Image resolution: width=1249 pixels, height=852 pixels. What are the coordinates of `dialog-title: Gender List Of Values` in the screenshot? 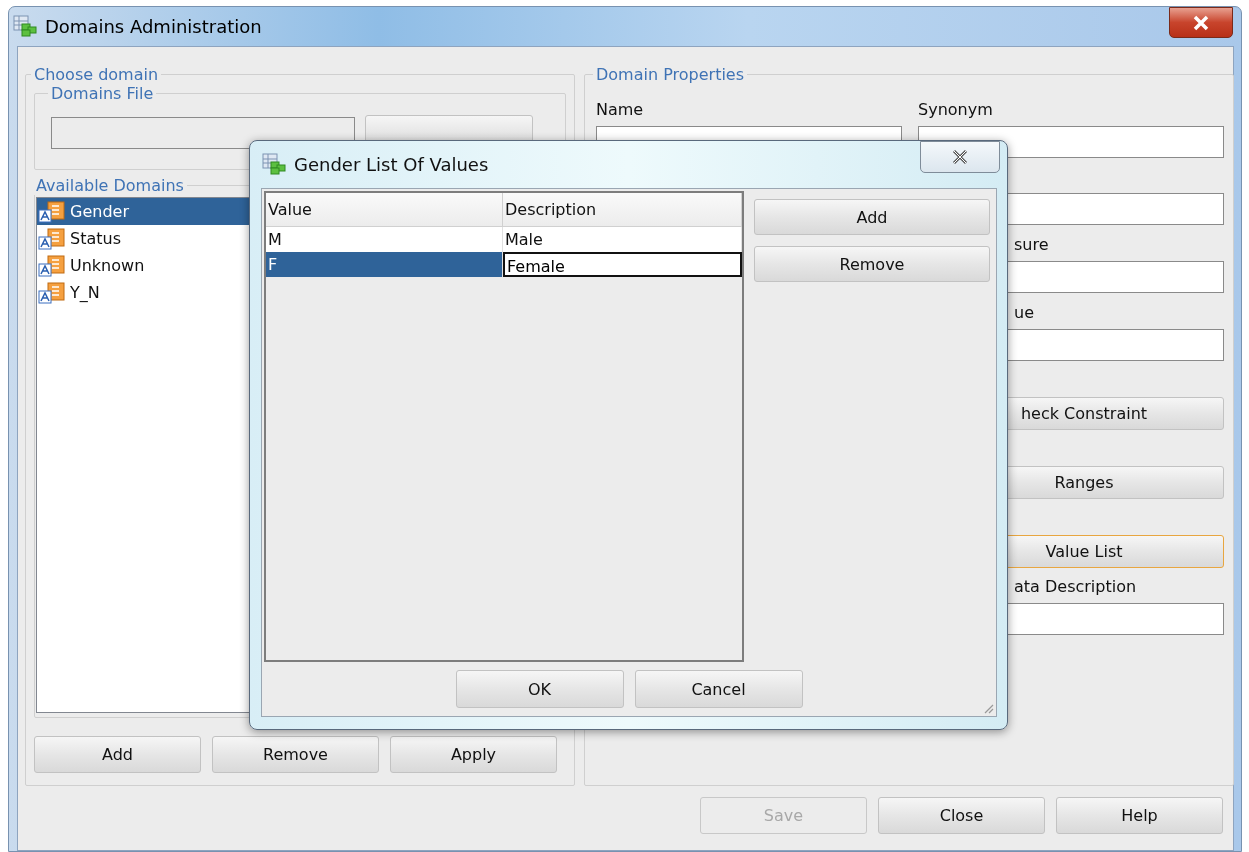 It's located at (391, 164).